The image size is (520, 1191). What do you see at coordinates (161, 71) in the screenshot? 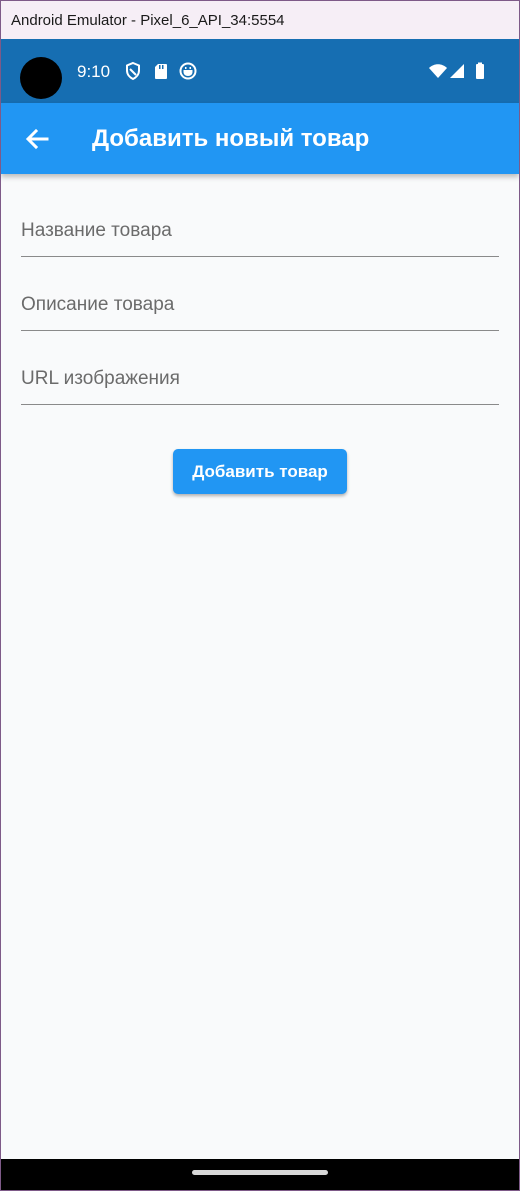
I see `sd-card-icon` at bounding box center [161, 71].